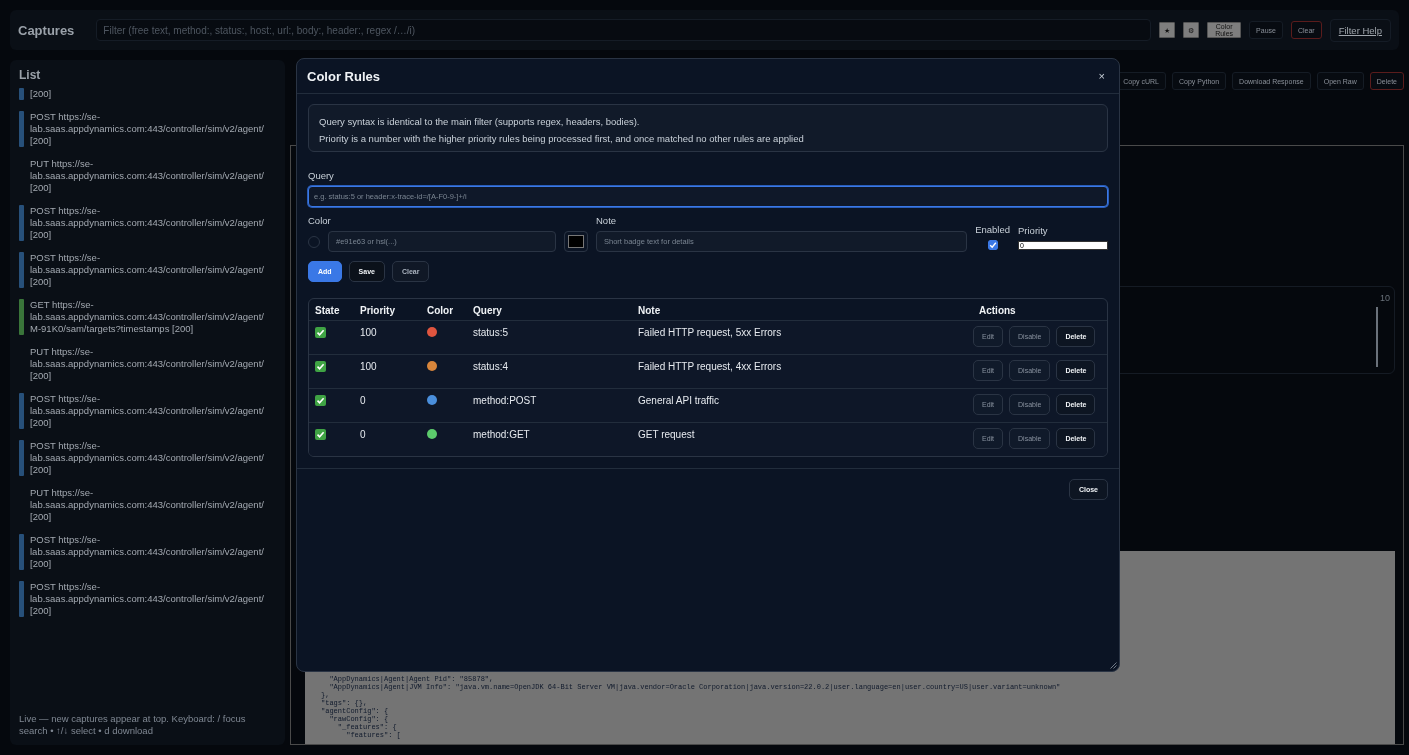 Image resolution: width=1409 pixels, height=755 pixels. I want to click on field-label: Query, so click(321, 175).